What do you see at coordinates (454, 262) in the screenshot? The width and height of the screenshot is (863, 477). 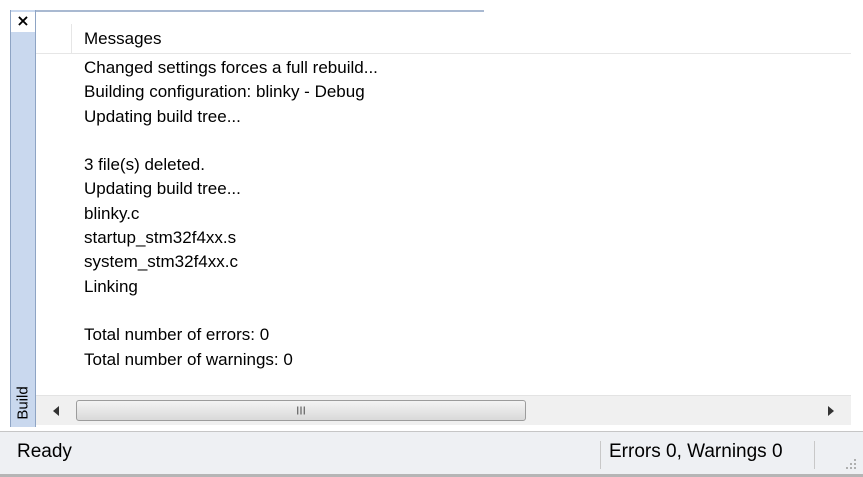 I see `message-line: system_stm32f4xx.c` at bounding box center [454, 262].